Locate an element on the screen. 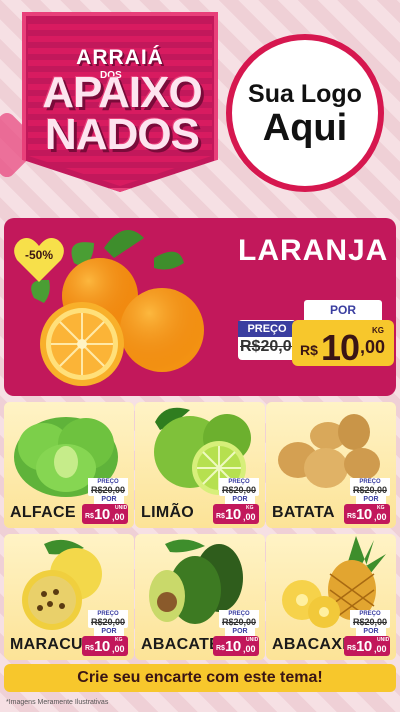 This screenshot has width=400, height=712. logo-placeholder: Sua Logo Aqui is located at coordinates (305, 113).